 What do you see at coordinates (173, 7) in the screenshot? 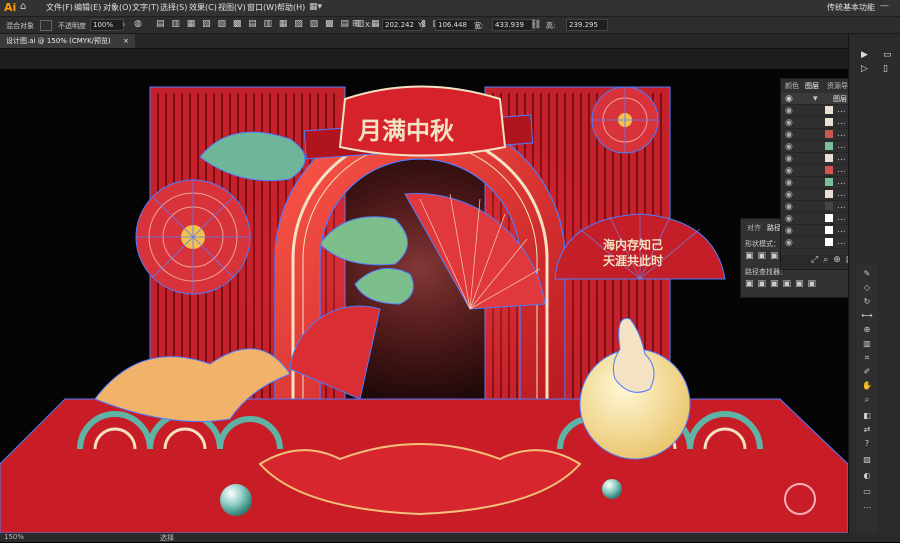
I see `menu-select: 选择(S)` at bounding box center [173, 7].